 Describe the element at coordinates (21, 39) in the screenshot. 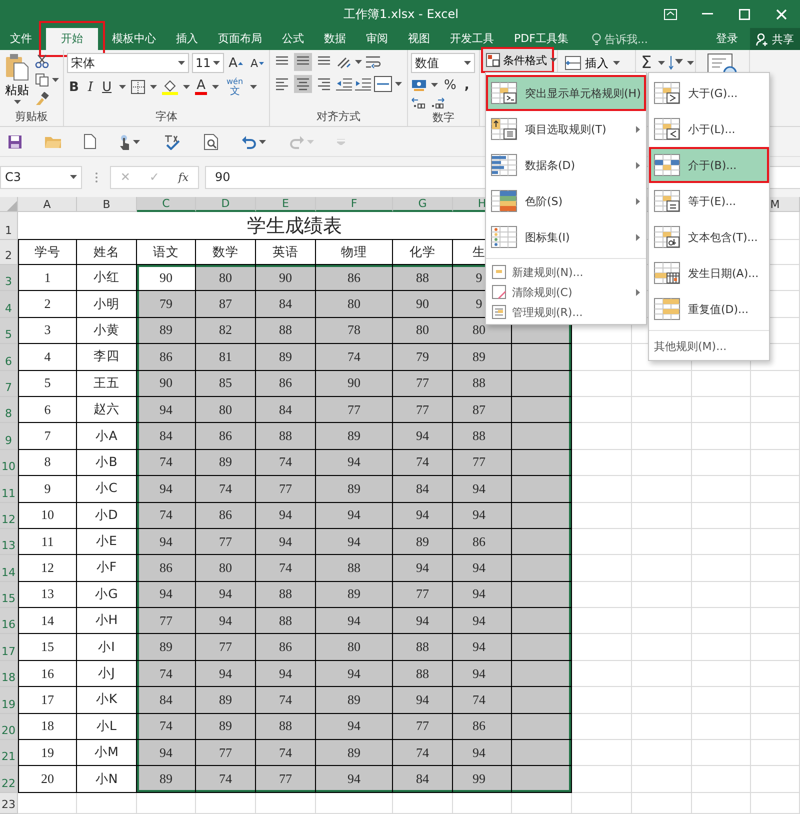

I see `ribbon-tab: 文件` at that location.